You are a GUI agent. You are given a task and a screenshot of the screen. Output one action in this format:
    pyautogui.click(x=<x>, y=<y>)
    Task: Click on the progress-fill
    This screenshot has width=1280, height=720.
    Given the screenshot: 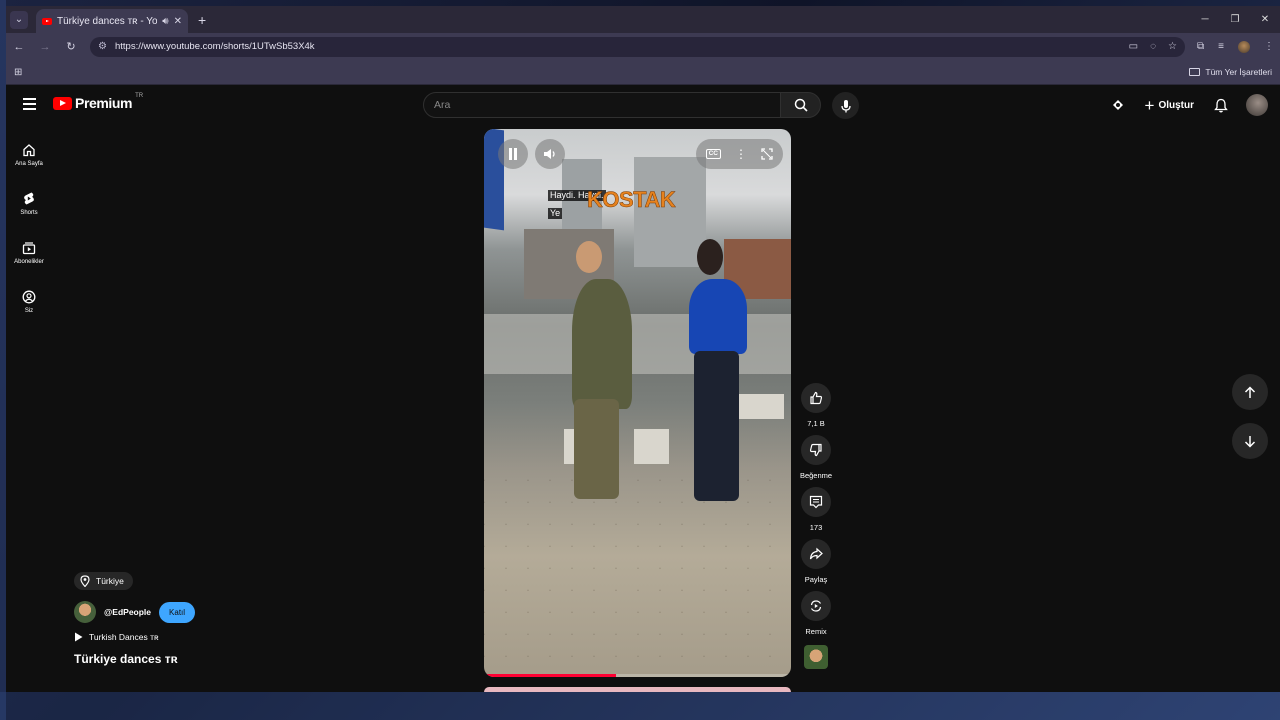 What is the action you would take?
    pyautogui.click(x=550, y=675)
    